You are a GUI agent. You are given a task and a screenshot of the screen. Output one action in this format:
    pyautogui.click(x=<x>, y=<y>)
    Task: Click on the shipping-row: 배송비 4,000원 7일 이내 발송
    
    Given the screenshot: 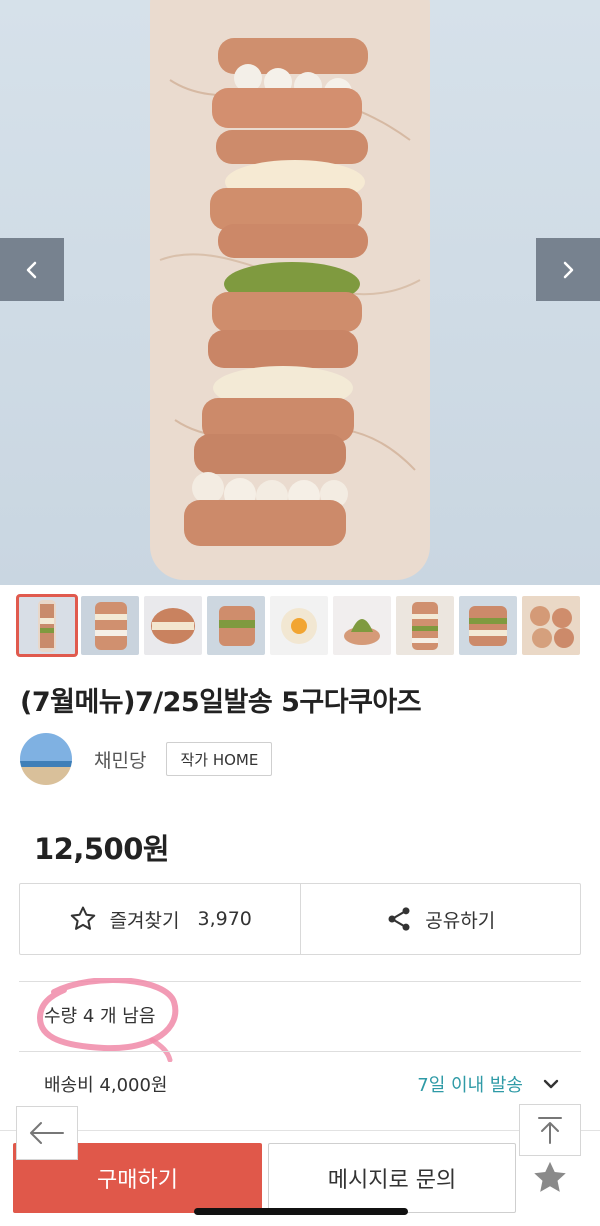 What is the action you would take?
    pyautogui.click(x=301, y=1084)
    